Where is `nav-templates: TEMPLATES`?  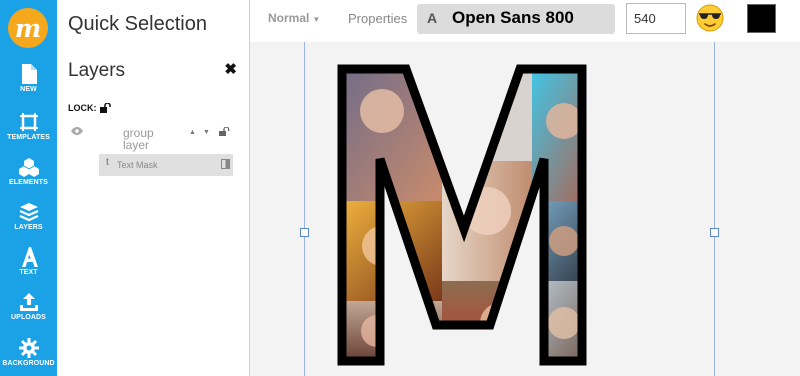
nav-templates: TEMPLATES is located at coordinates (28, 126).